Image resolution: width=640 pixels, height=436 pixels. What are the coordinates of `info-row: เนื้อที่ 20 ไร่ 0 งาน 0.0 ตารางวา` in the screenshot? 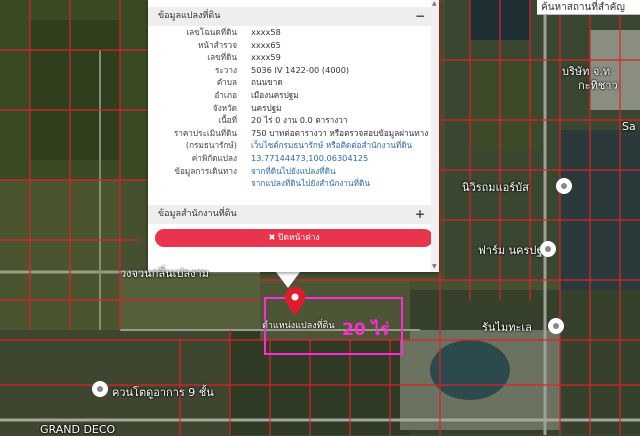 It's located at (289, 120).